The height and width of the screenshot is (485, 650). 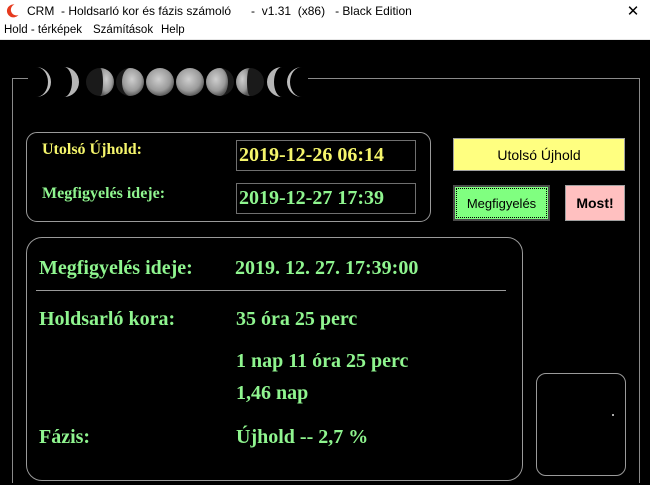 I want to click on crescent-age-days: 1,46 nap, so click(x=272, y=393).